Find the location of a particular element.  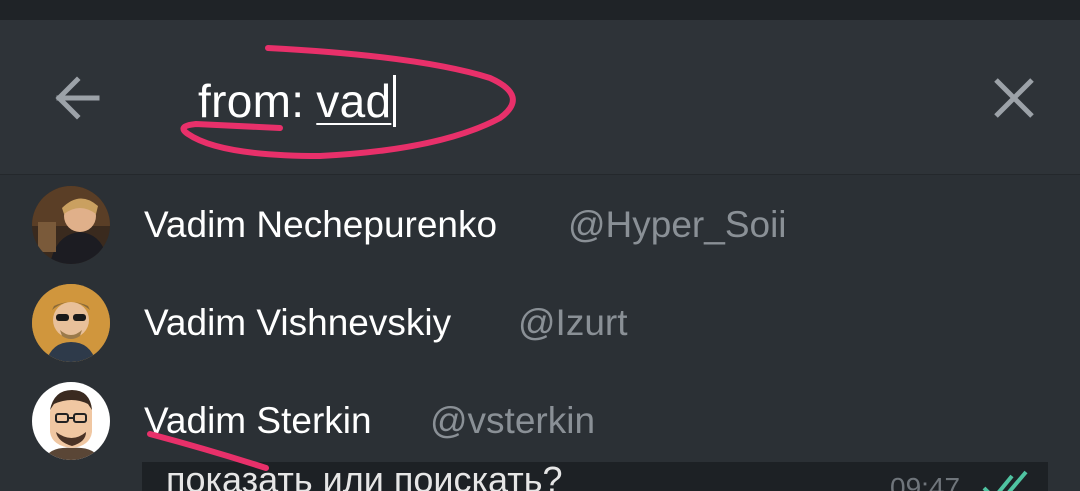

close-icon is located at coordinates (1014, 98).